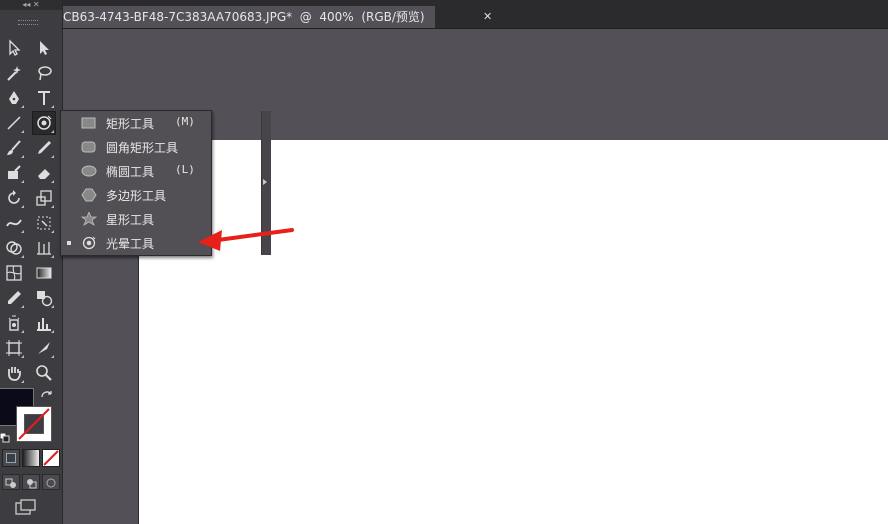 The image size is (888, 524). I want to click on type-tool-icon, so click(44, 98).